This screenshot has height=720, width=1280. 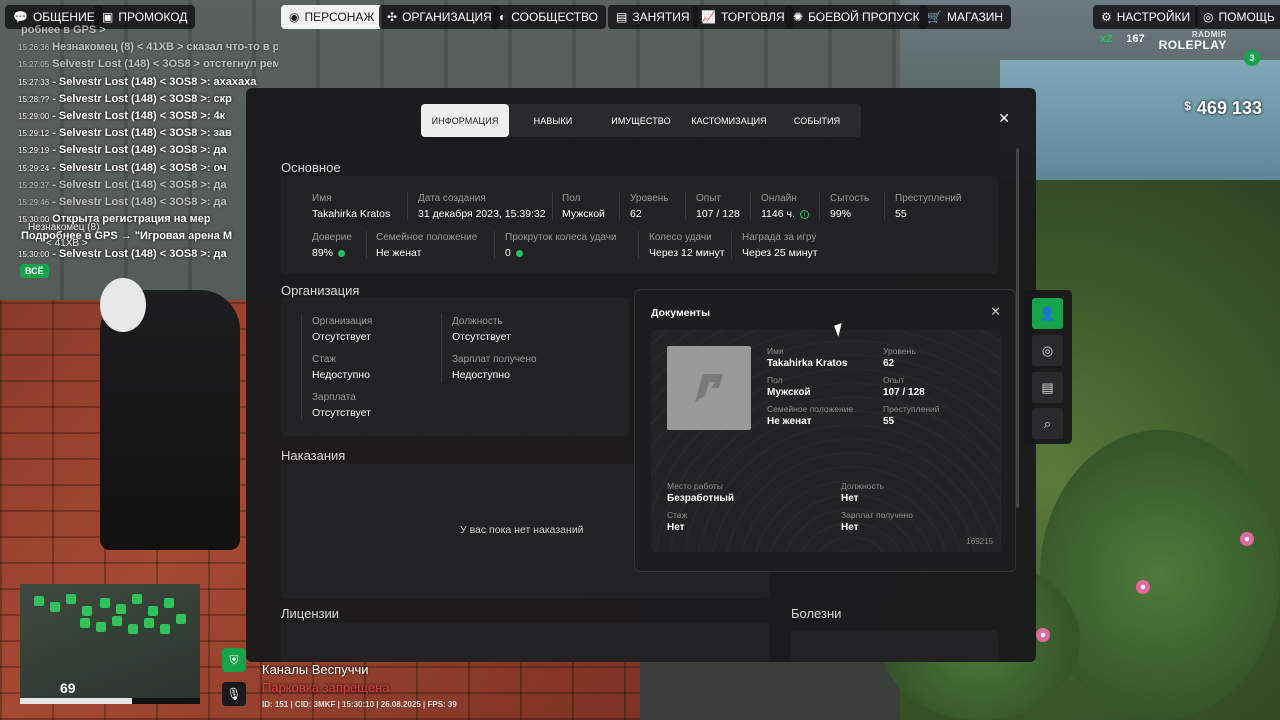 I want to click on chat-timestamp: 15:28:??, so click(x=34, y=99).